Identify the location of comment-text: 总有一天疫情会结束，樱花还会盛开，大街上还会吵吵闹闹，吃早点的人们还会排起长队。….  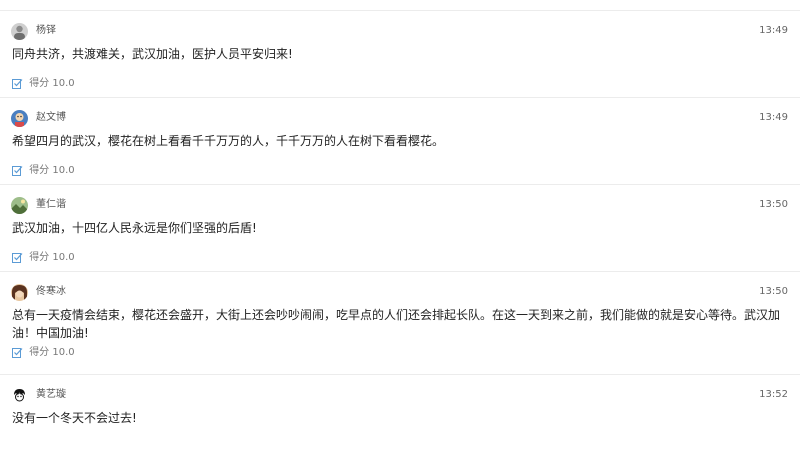
(396, 324).